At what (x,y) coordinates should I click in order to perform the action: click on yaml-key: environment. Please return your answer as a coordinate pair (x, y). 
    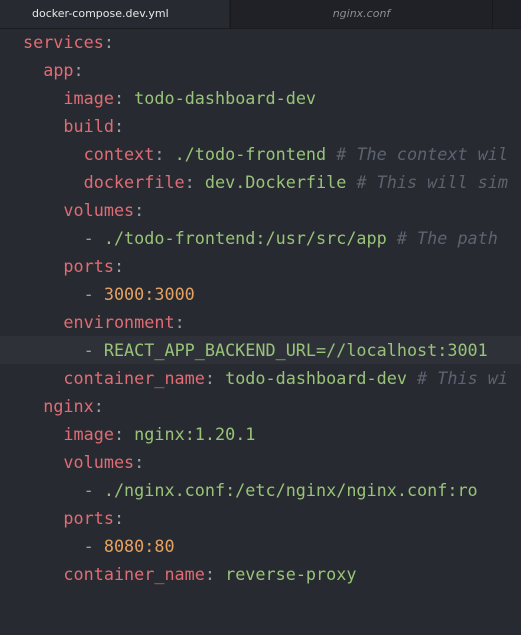
    Looking at the image, I should click on (119, 322).